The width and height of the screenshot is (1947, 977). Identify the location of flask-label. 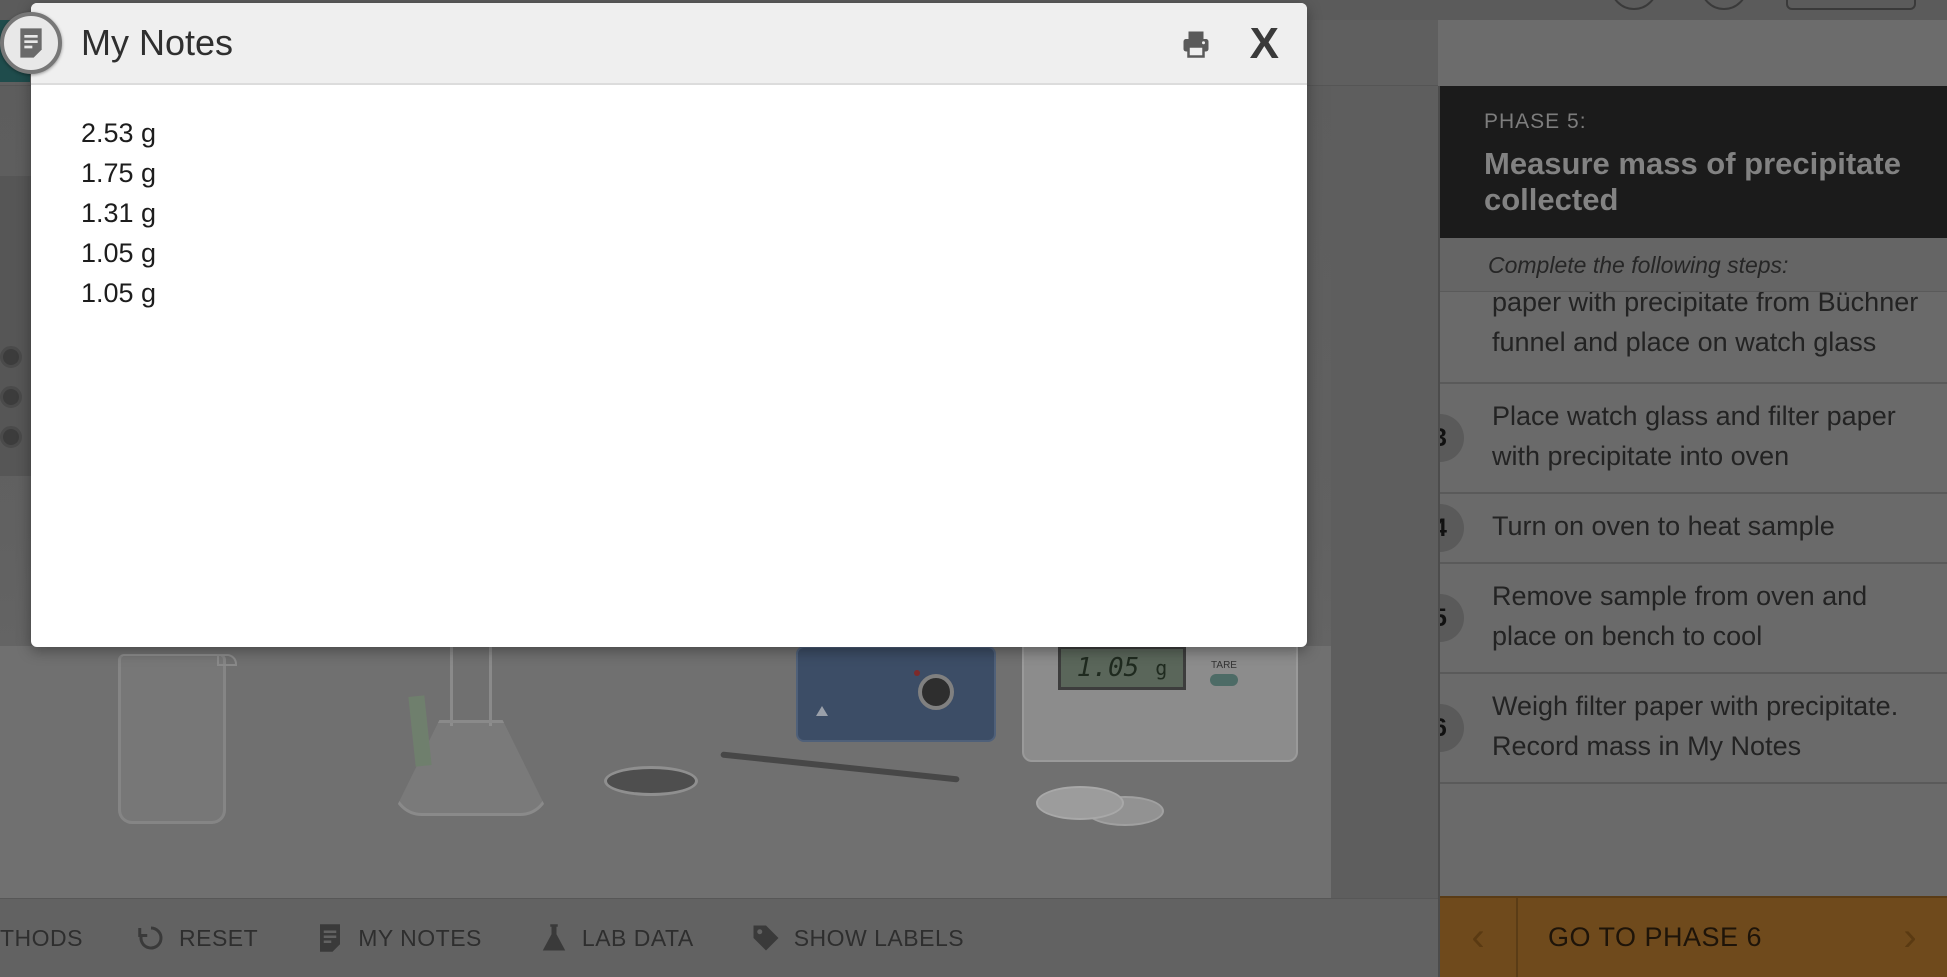
(420, 731).